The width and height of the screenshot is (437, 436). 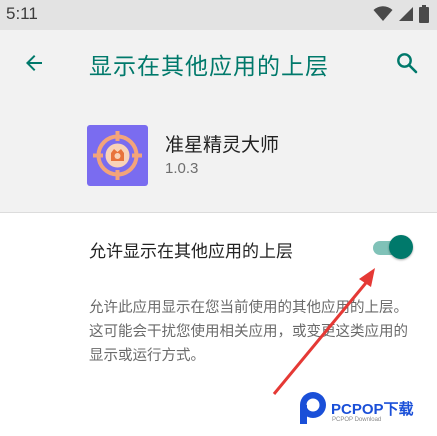 I want to click on status-icons, so click(x=401, y=16).